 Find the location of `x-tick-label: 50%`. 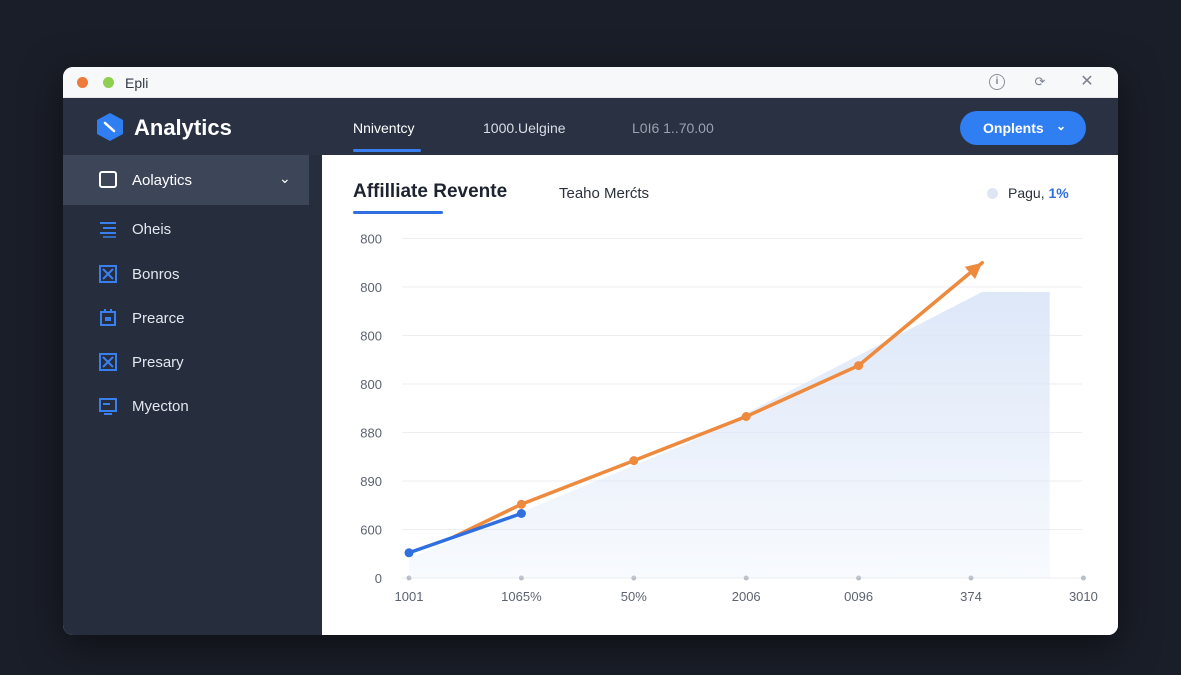

x-tick-label: 50% is located at coordinates (634, 596).